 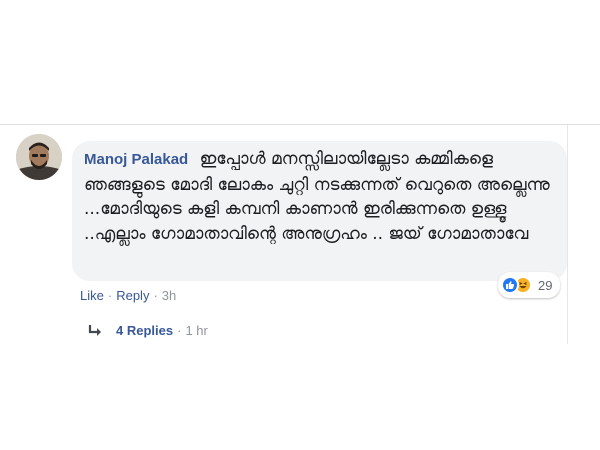 I want to click on avatar-image, so click(x=39, y=157).